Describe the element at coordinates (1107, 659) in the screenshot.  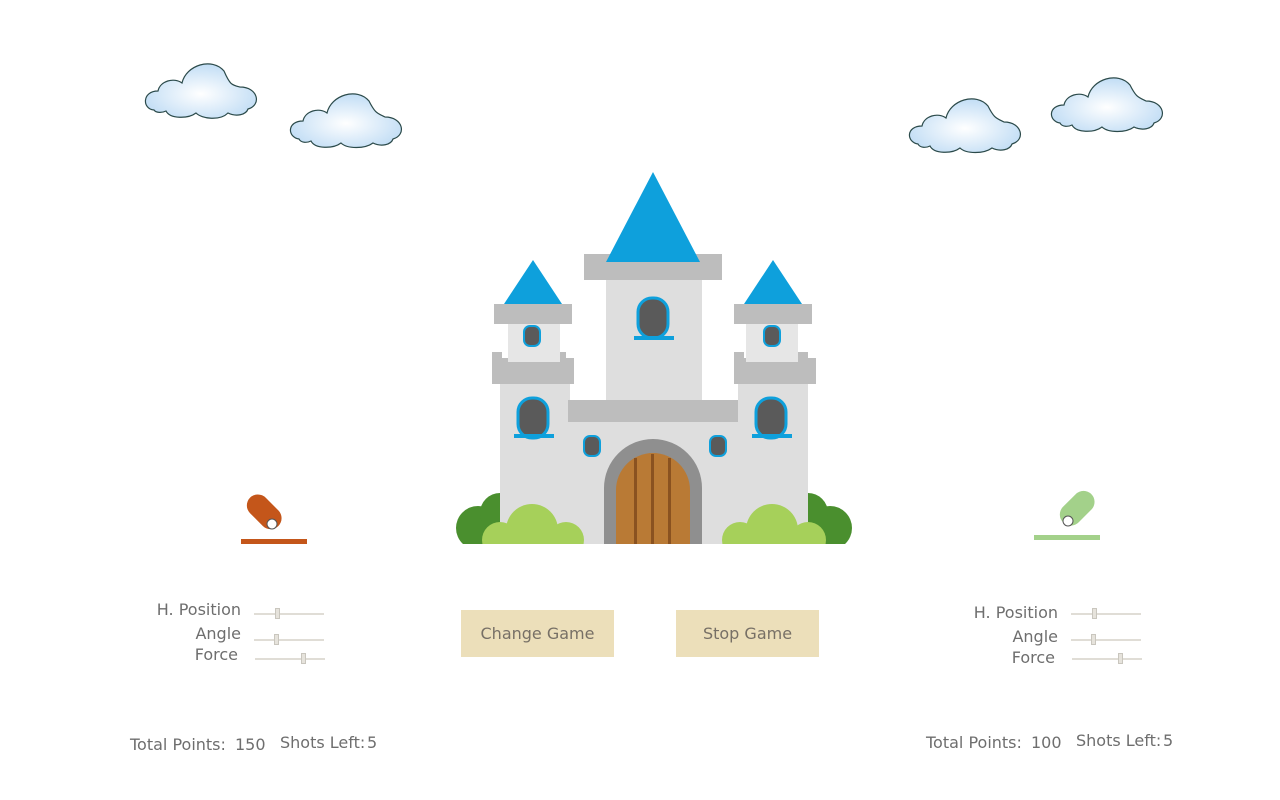
I see `p2-force-slider` at that location.